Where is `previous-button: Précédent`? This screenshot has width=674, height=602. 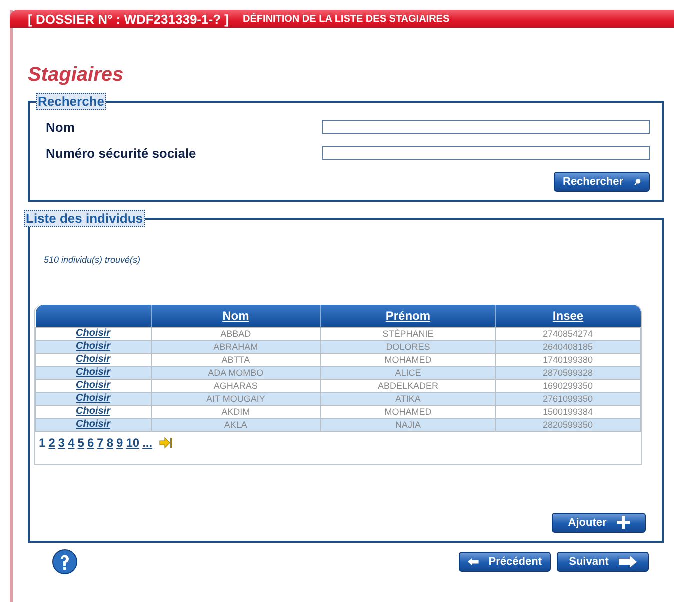
previous-button: Précédent is located at coordinates (505, 562).